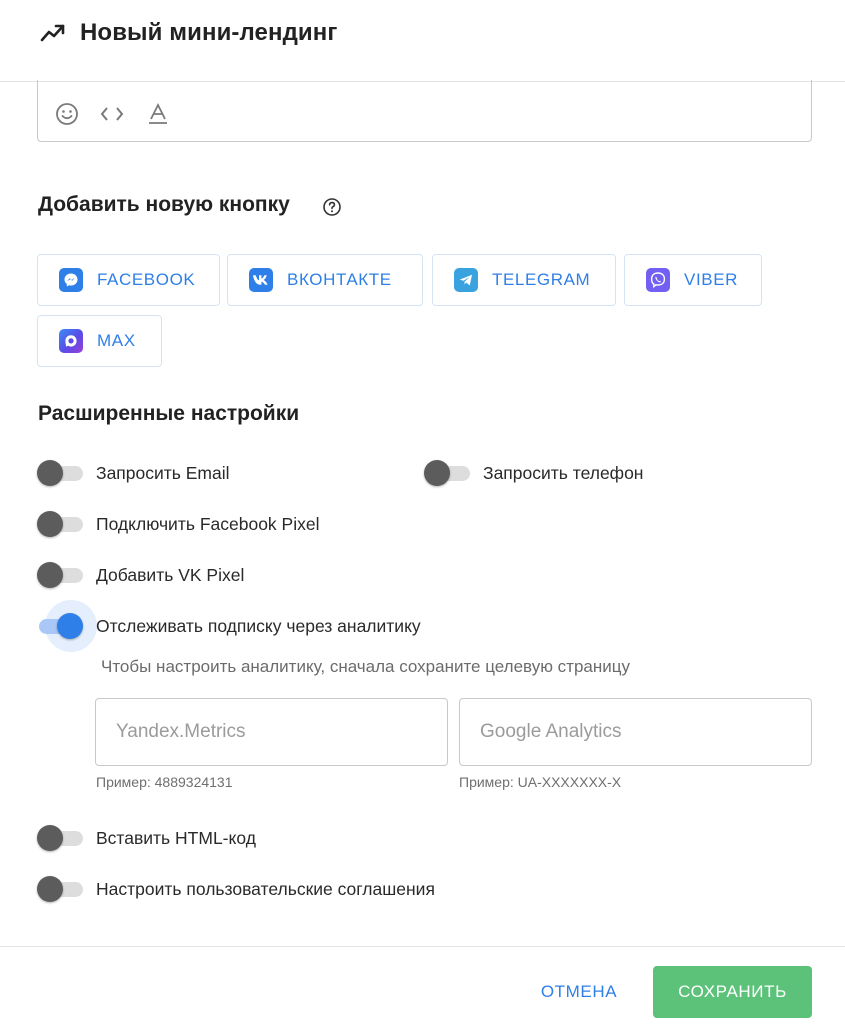  Describe the element at coordinates (579, 992) in the screenshot. I see `cancel-button: ОТМЕНА` at that location.